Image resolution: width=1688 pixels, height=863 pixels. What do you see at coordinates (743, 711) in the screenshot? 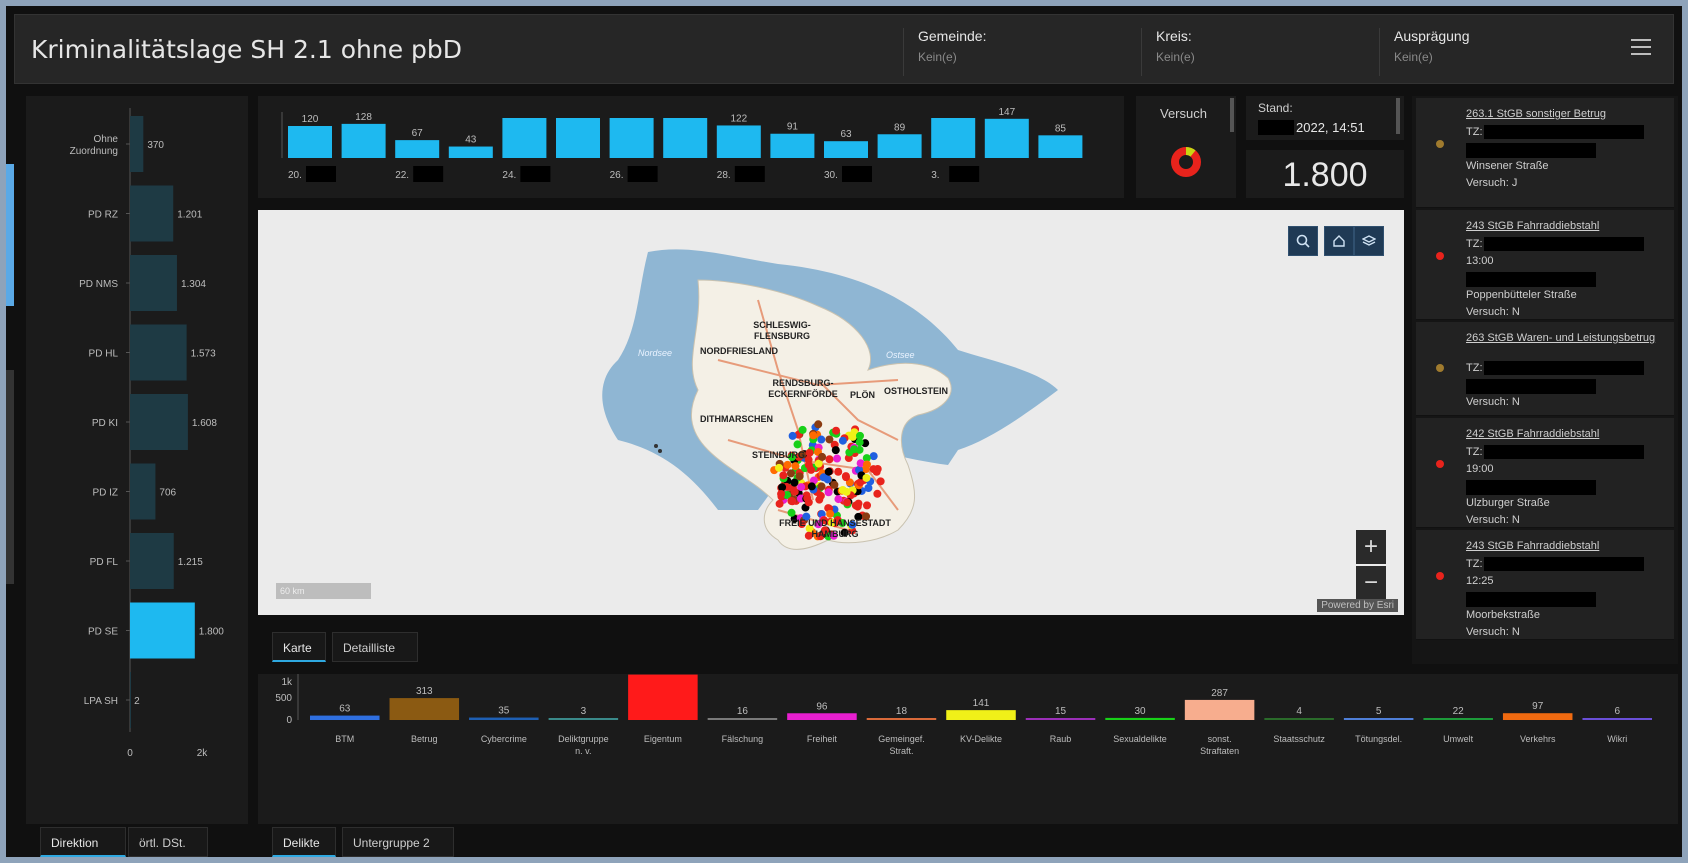
I see `bar-value-label: 16` at bounding box center [743, 711].